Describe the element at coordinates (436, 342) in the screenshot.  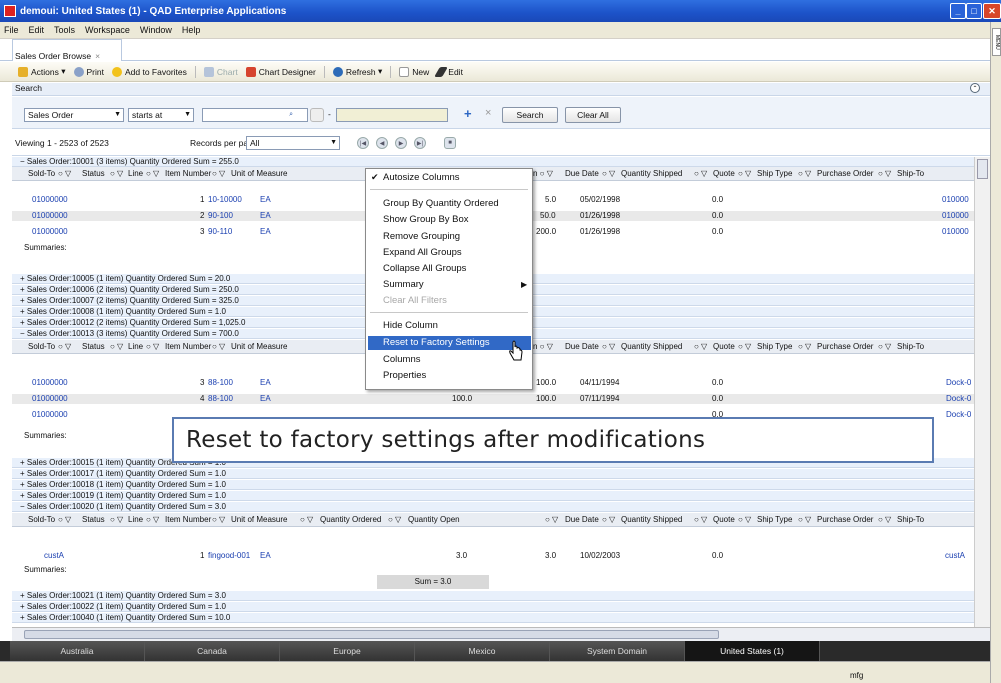
I see `menu-reset-factory-settings: Reset to Factory Settings` at that location.